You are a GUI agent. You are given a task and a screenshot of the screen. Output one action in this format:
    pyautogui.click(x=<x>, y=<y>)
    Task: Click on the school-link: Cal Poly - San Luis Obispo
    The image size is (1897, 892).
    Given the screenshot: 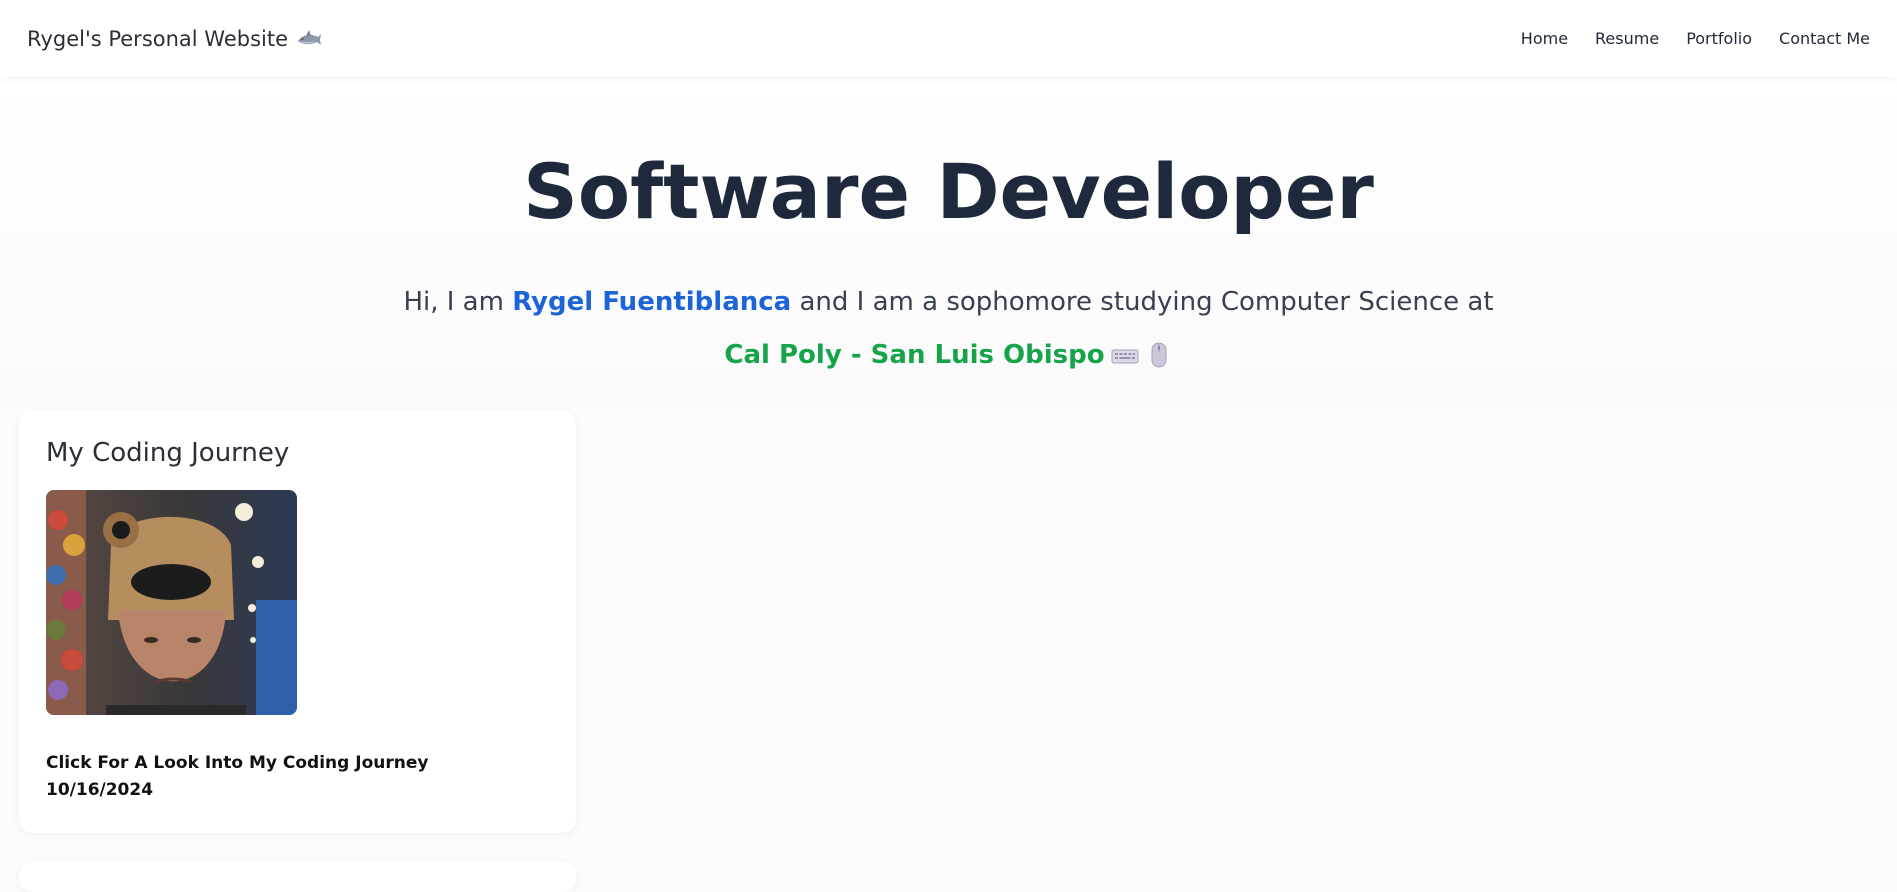 What is the action you would take?
    pyautogui.click(x=914, y=355)
    